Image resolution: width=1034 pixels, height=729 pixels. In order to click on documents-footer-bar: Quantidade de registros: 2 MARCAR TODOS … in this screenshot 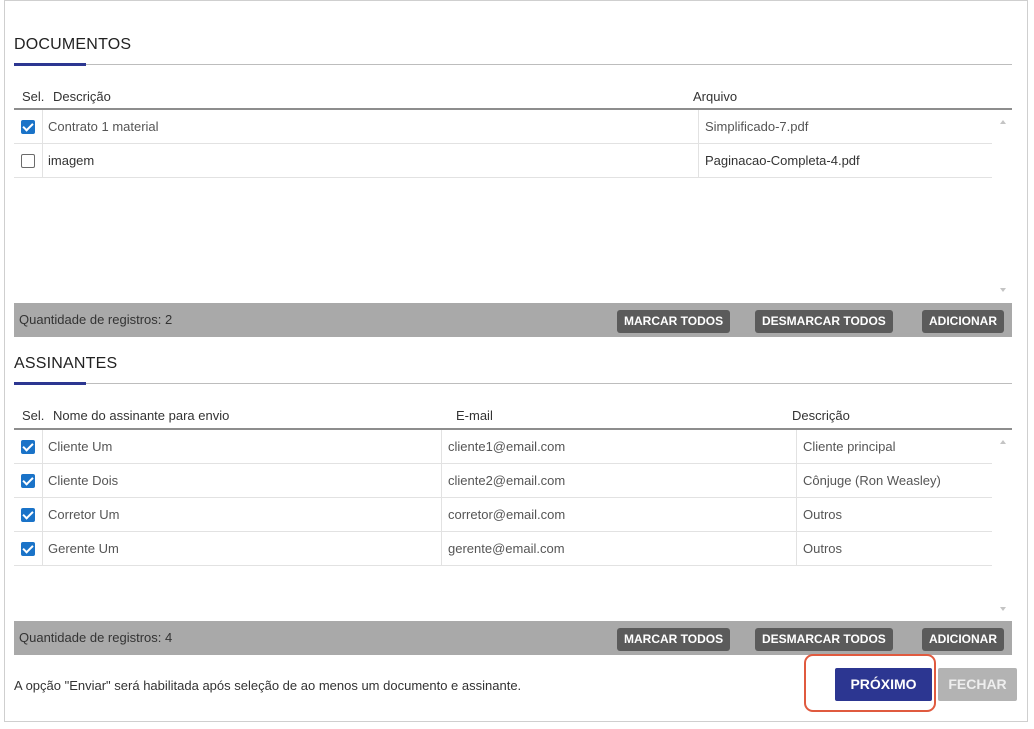, I will do `click(513, 320)`.